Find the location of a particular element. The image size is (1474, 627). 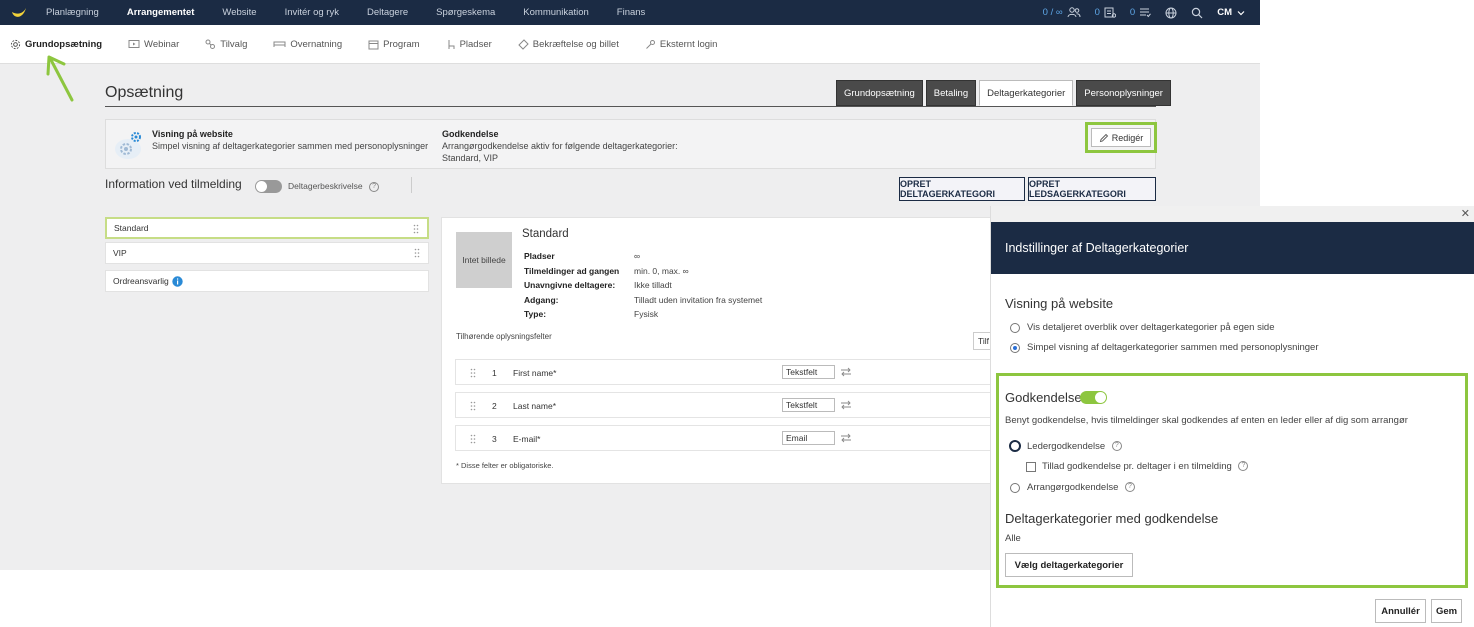

subnav-grundopsaetning: Grundopsætning is located at coordinates (56, 44).